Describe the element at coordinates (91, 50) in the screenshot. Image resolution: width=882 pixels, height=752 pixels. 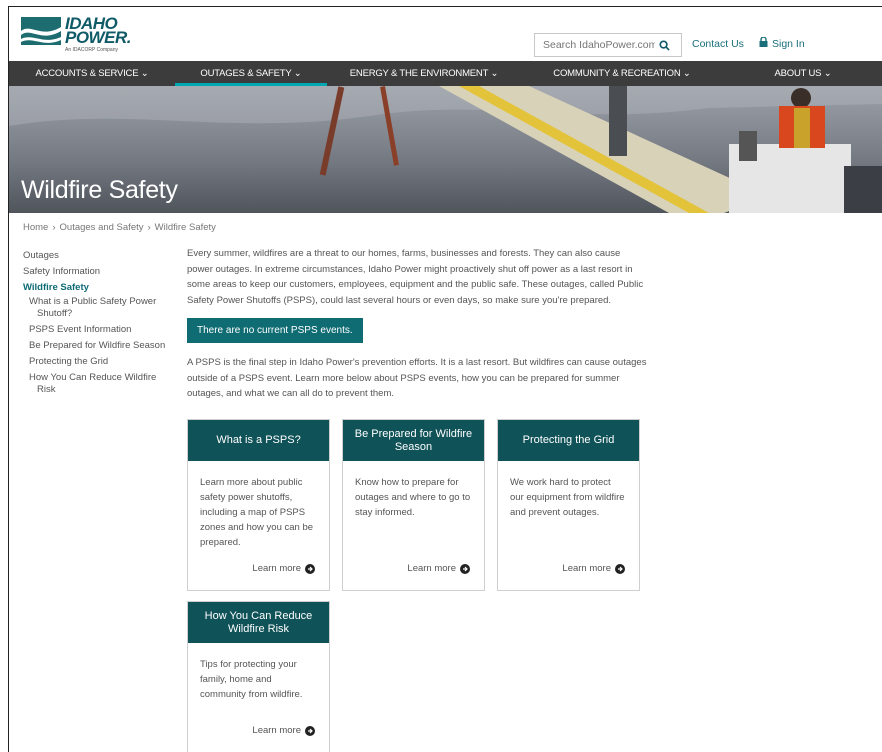
I see `logo-subtitle: An IDACORP Company` at that location.